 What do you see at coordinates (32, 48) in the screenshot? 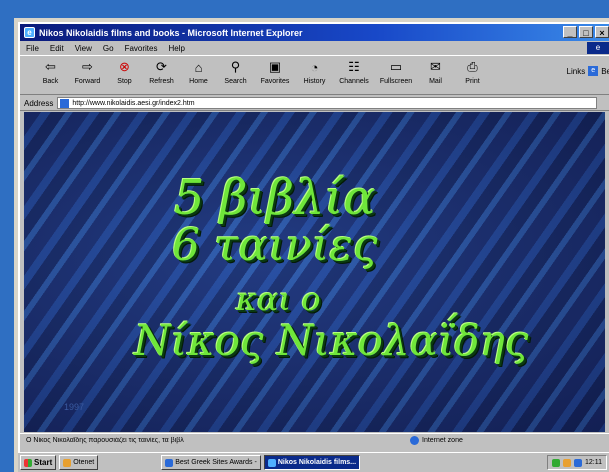
I see `menu-file: File` at bounding box center [32, 48].